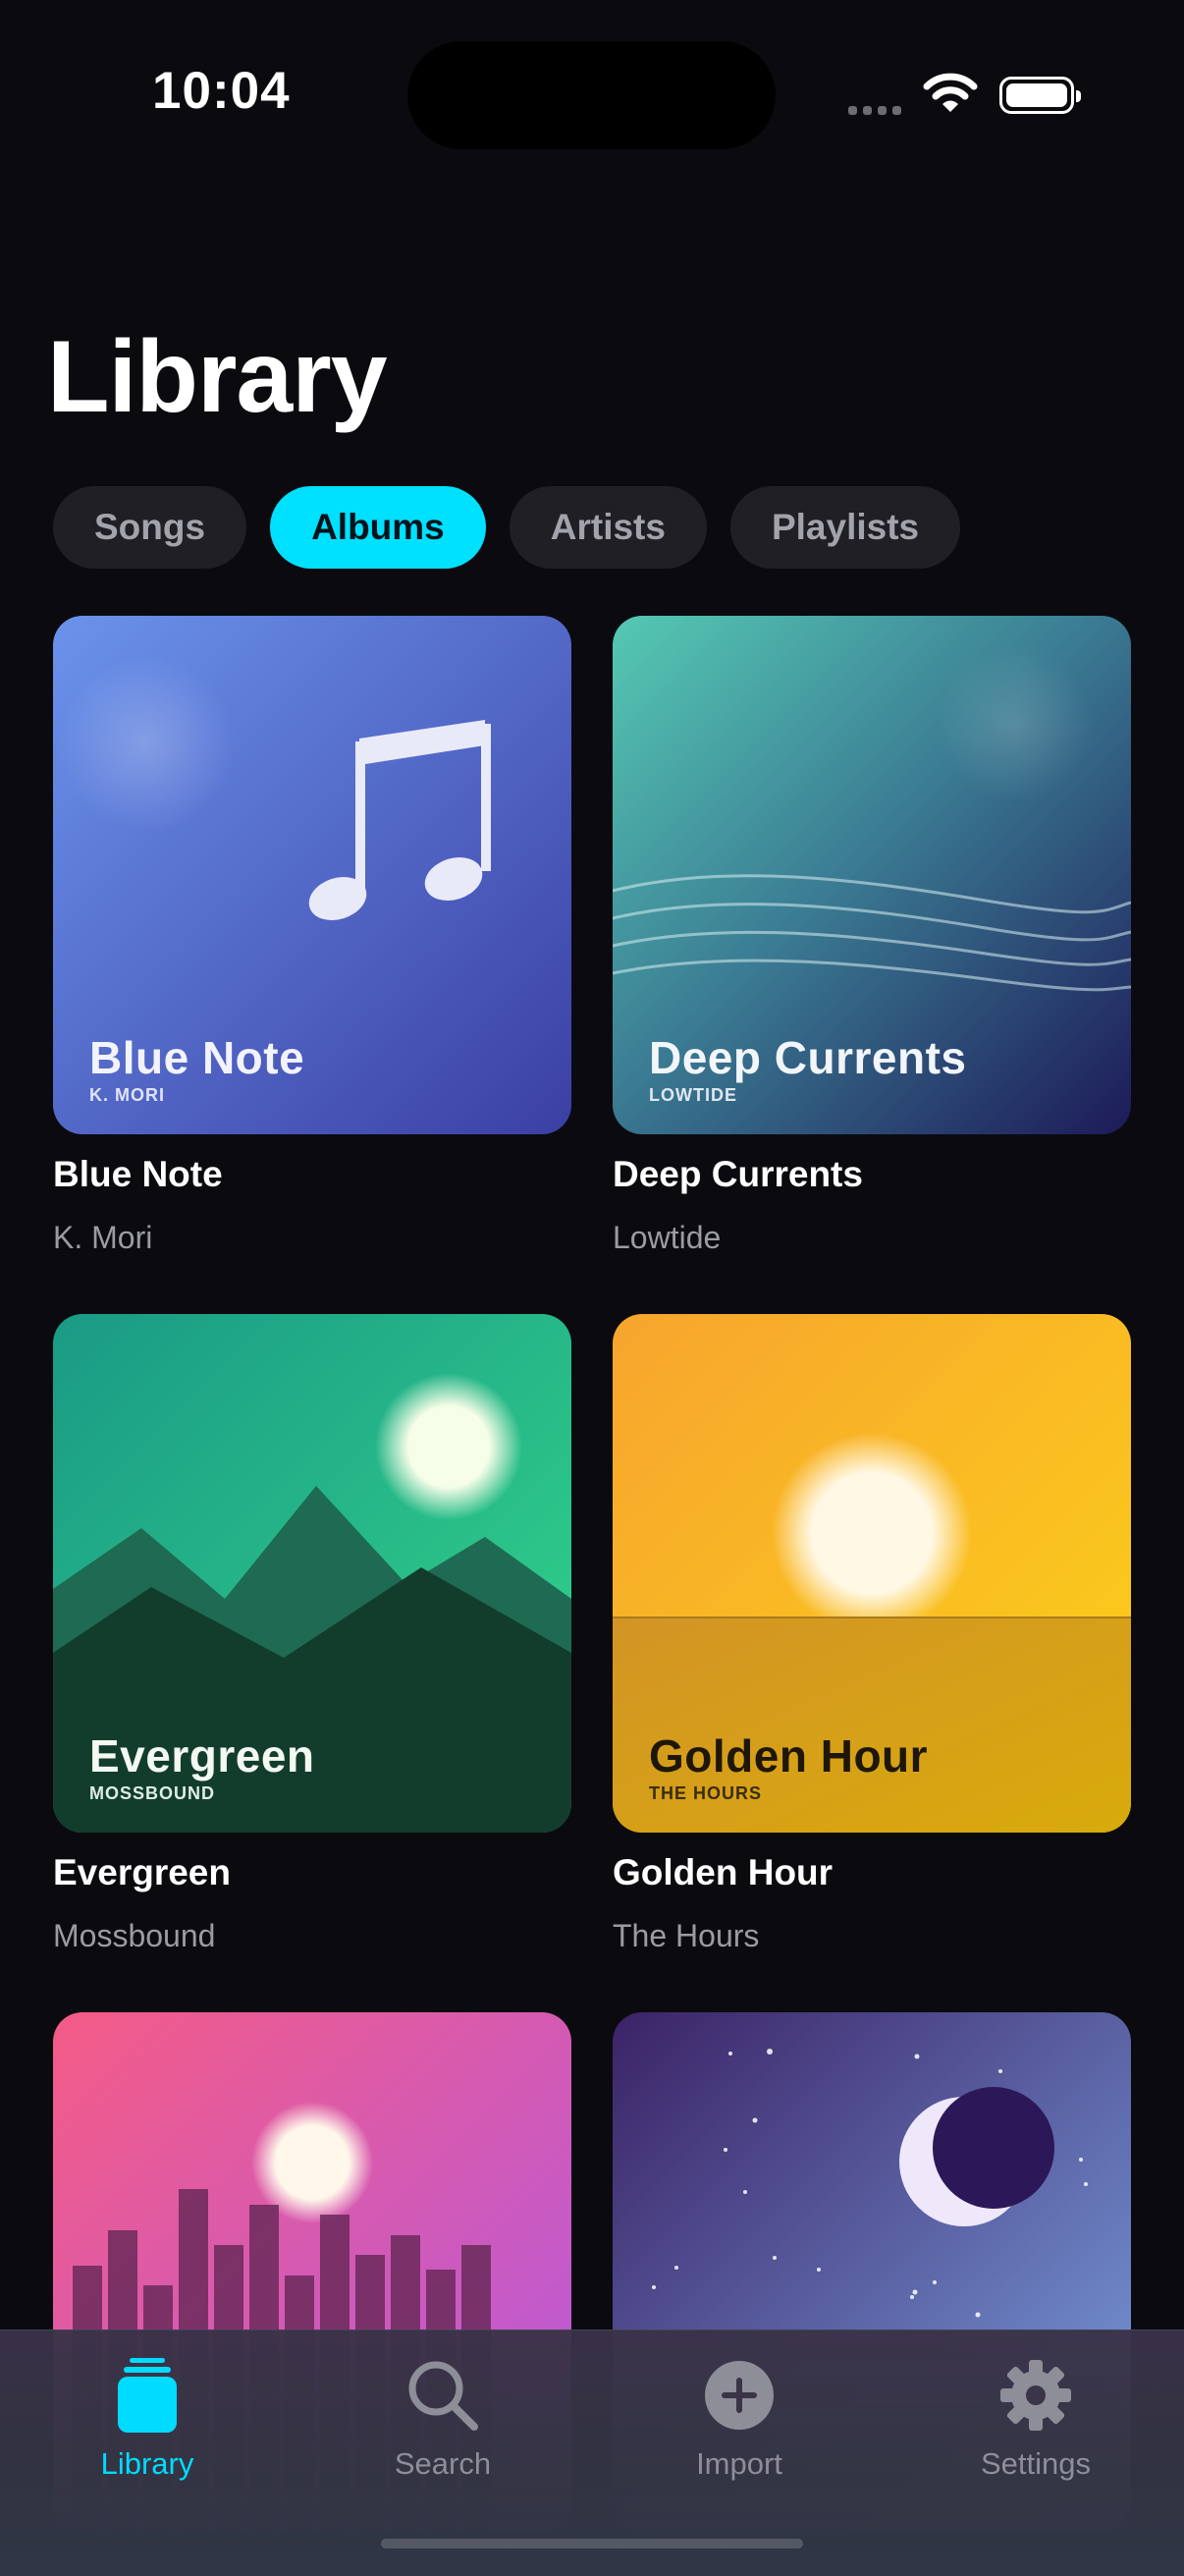 The image size is (1184, 2576). I want to click on cover-artist: LOWTIDE, so click(693, 1095).